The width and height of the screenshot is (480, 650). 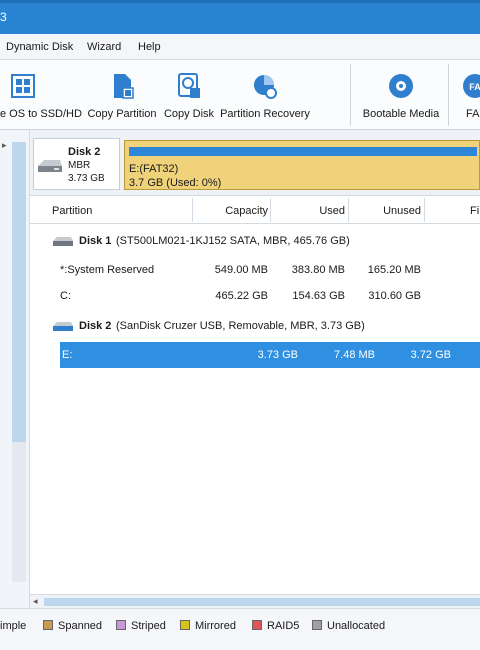 I want to click on partition-recovery-label: Partition Recovery, so click(x=265, y=114).